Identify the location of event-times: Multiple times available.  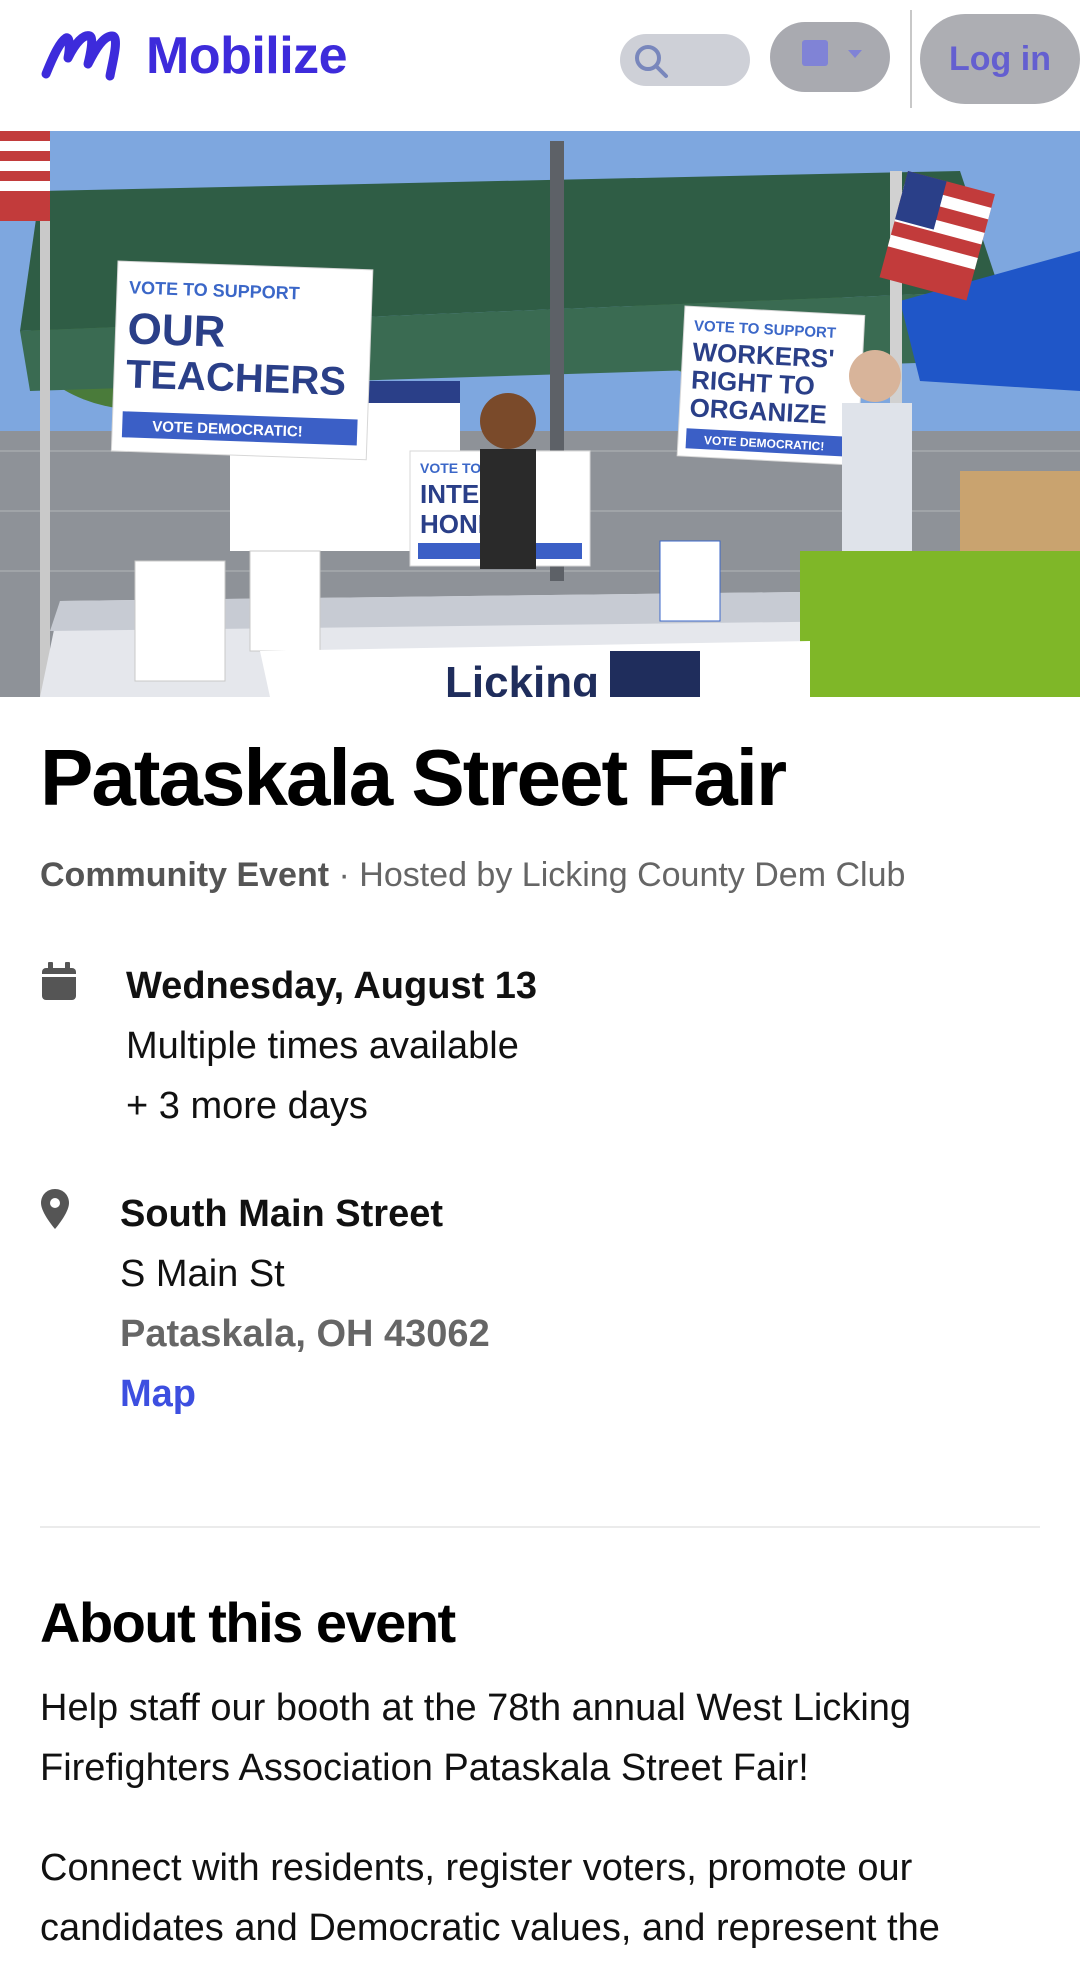
(322, 1046).